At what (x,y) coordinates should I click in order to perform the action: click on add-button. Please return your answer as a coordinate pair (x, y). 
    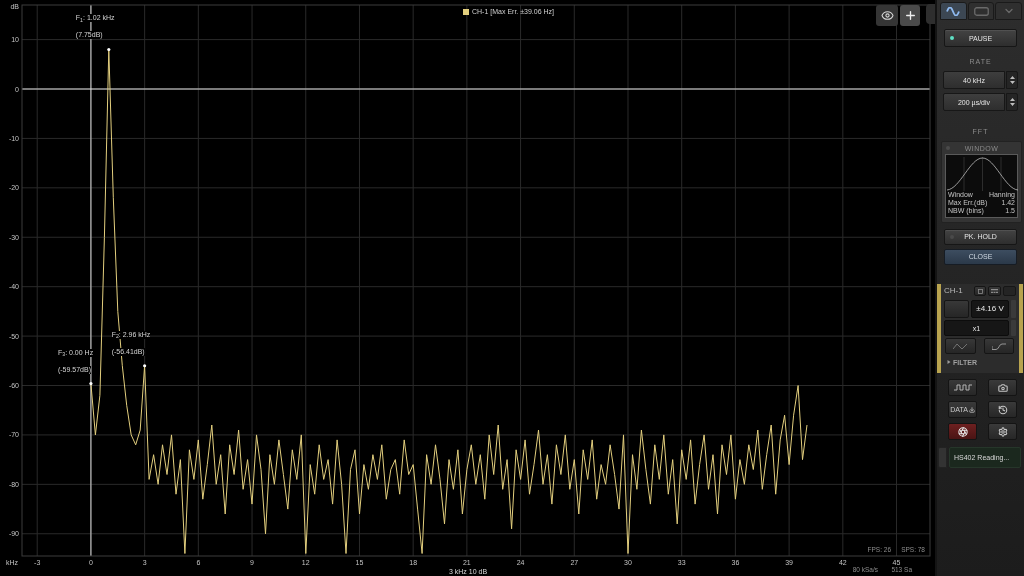
    Looking at the image, I should click on (910, 15).